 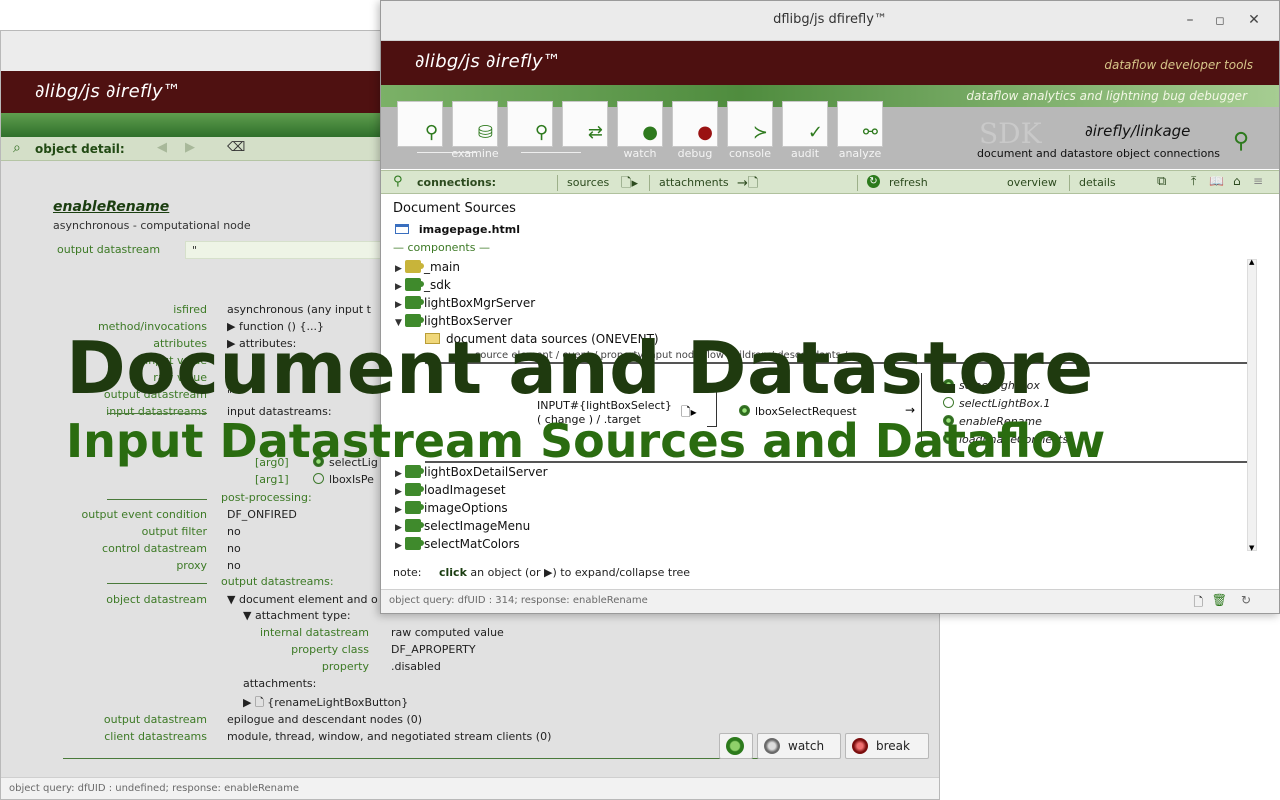 I want to click on attachments-tab: attachments, so click(x=694, y=182).